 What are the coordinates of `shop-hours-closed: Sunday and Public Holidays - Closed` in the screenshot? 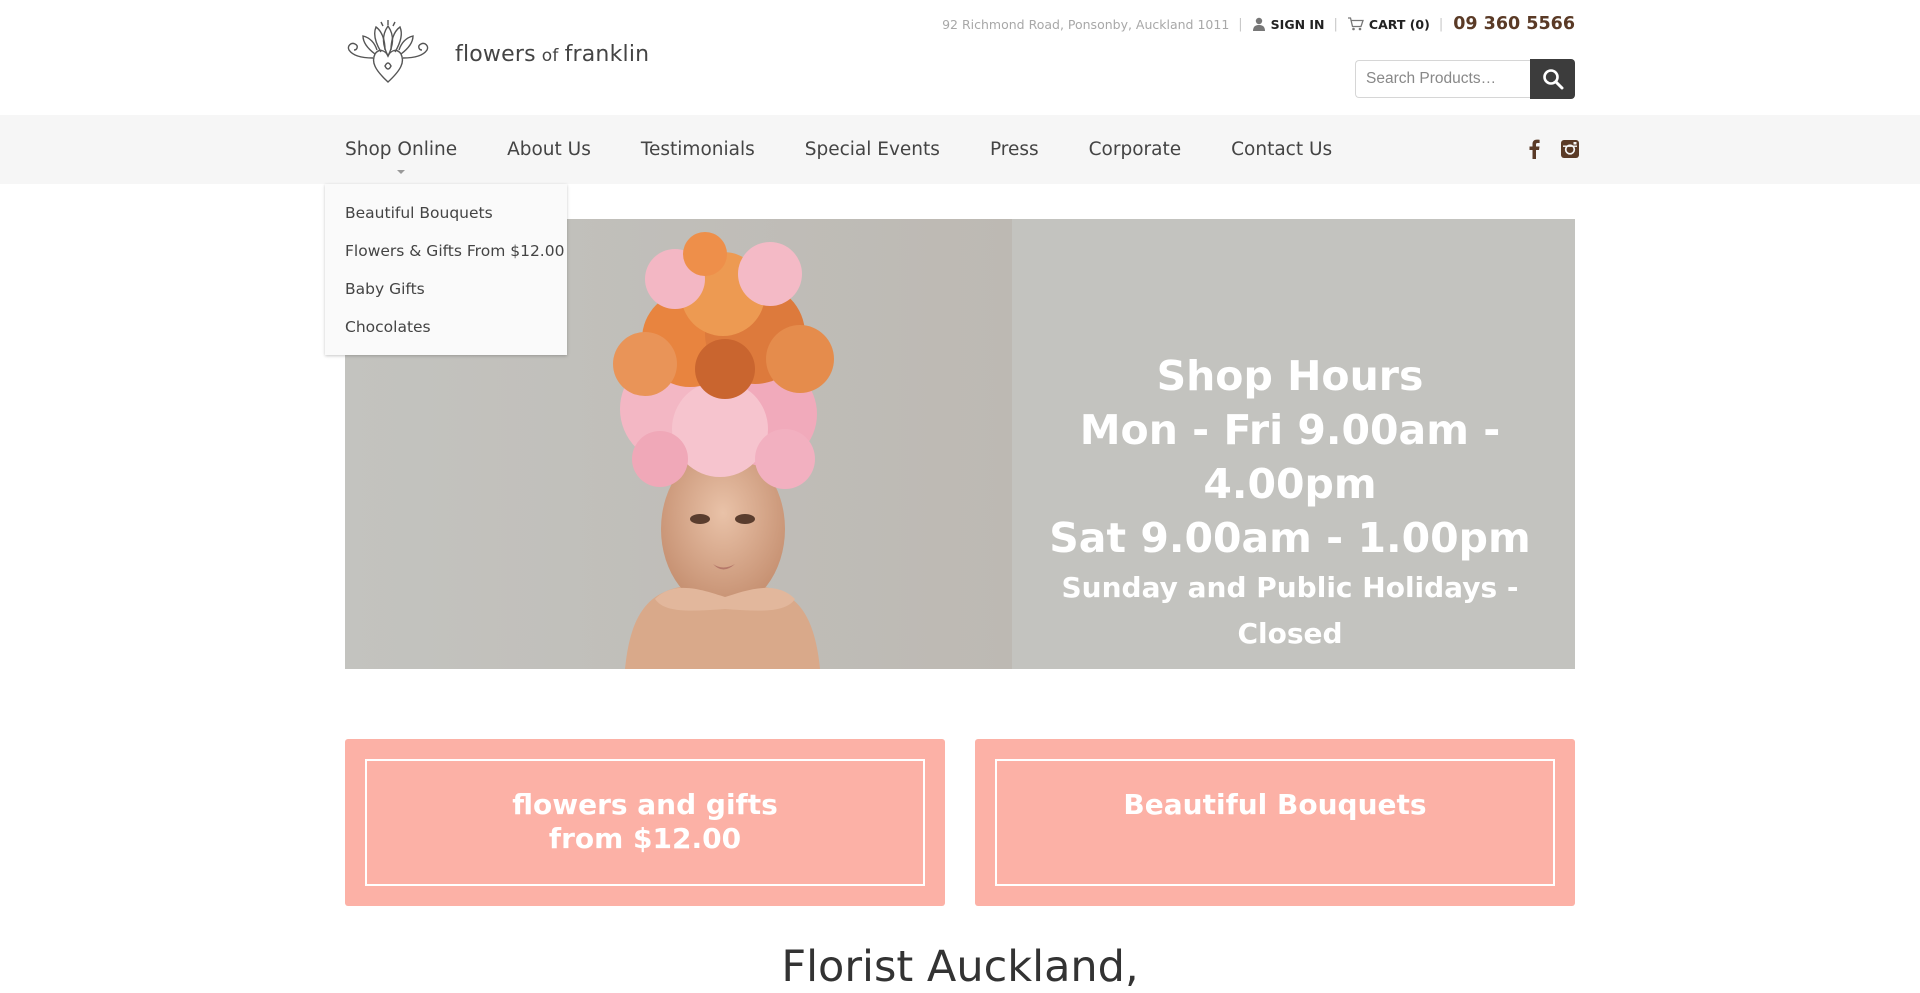 It's located at (1290, 610).